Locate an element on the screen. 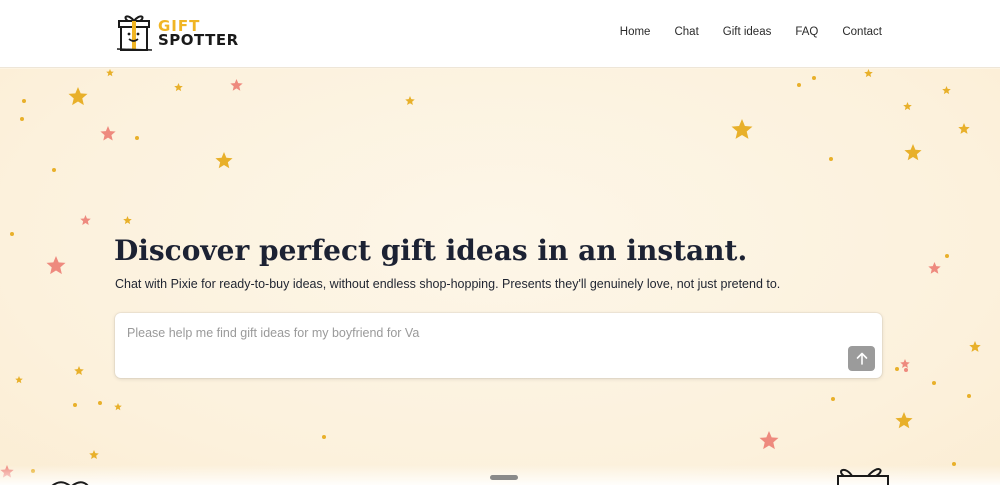  brand-logo: GIFT SPOTTER is located at coordinates (178, 33).